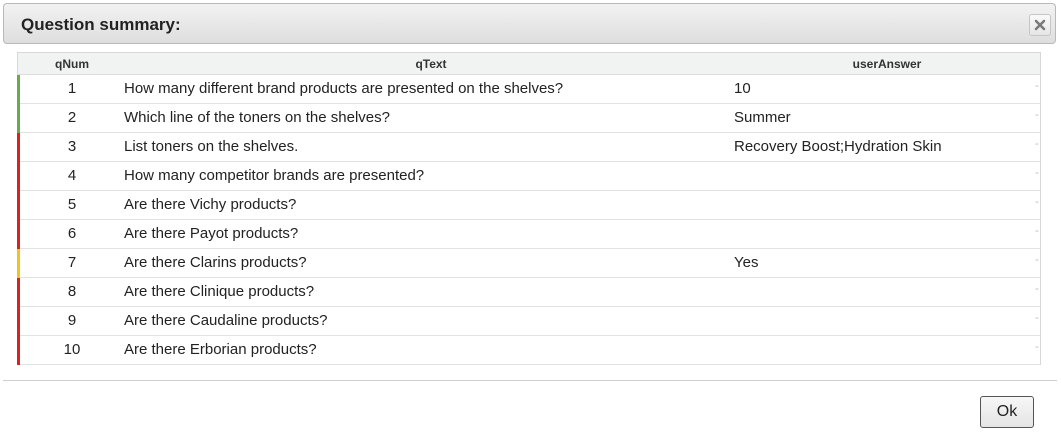 The image size is (1061, 439). What do you see at coordinates (220, 349) in the screenshot?
I see `cell-qtext: Are there Erborian products?` at bounding box center [220, 349].